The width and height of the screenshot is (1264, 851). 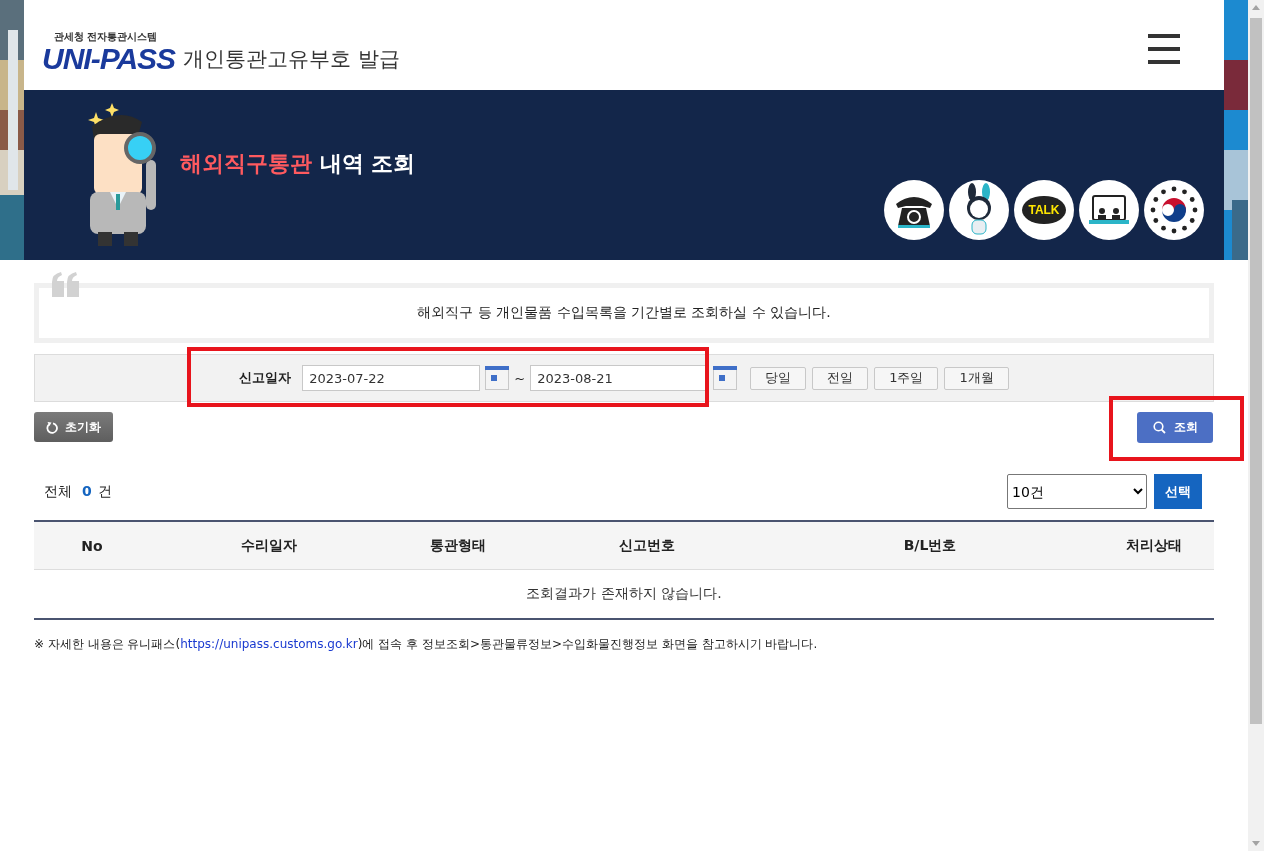 What do you see at coordinates (624, 594) in the screenshot?
I see `empty-message: 조회결과가 존재하지 않습니다.` at bounding box center [624, 594].